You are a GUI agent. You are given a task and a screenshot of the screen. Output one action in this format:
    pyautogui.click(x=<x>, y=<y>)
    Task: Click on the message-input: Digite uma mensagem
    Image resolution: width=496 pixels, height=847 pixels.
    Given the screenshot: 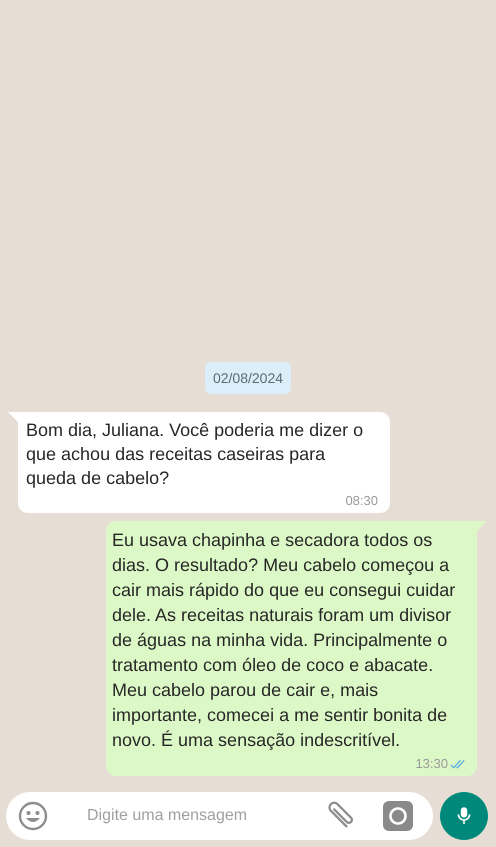 What is the action you would take?
    pyautogui.click(x=219, y=816)
    